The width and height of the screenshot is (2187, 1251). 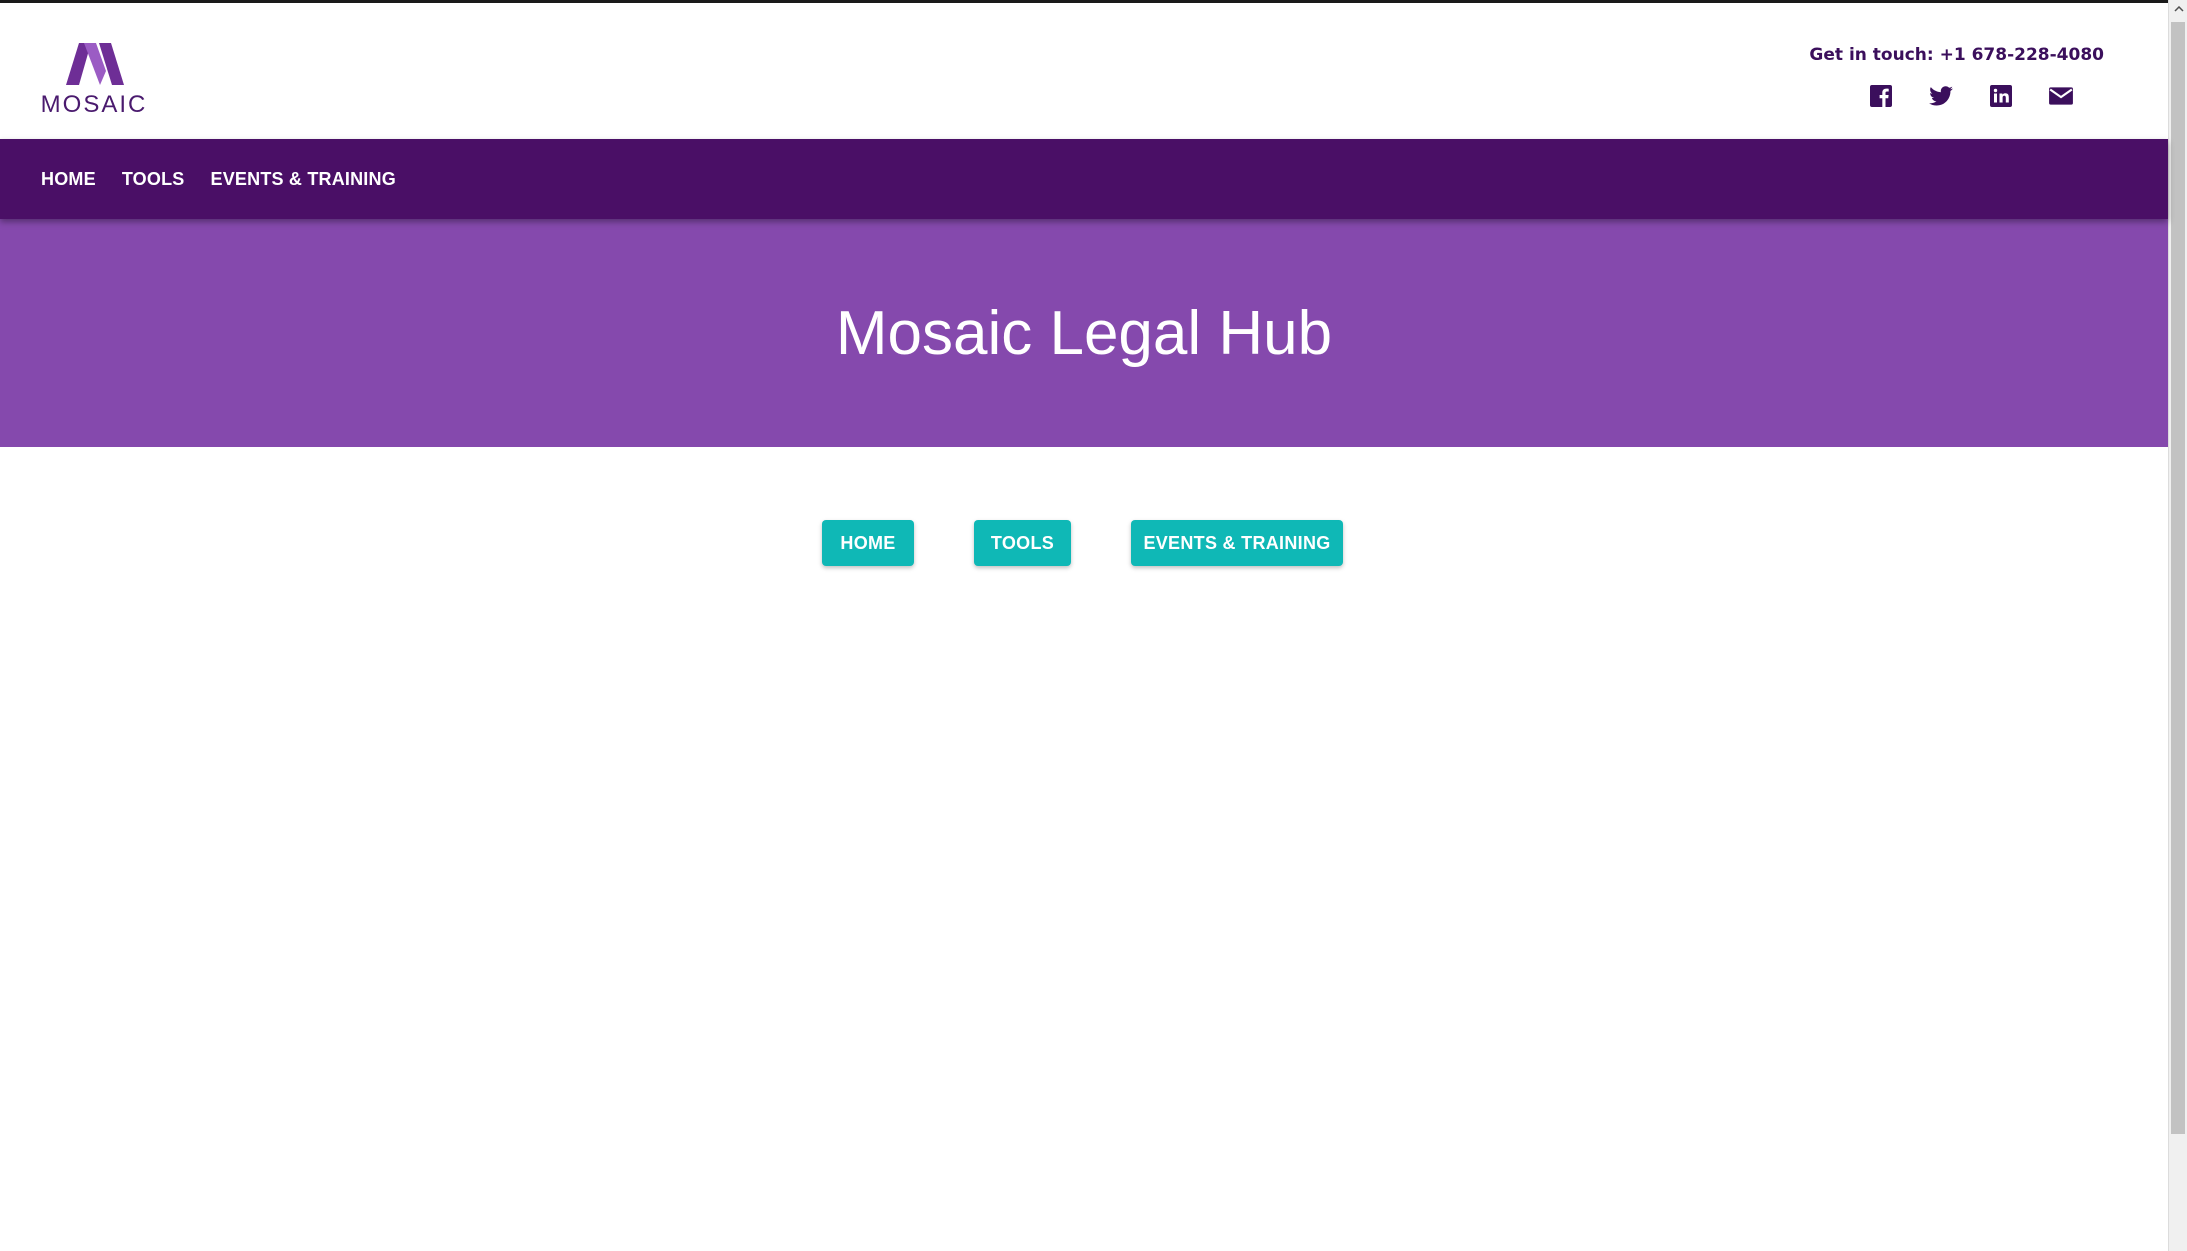 I want to click on events-training-button: EVENTS & TRAINING, so click(x=1237, y=543).